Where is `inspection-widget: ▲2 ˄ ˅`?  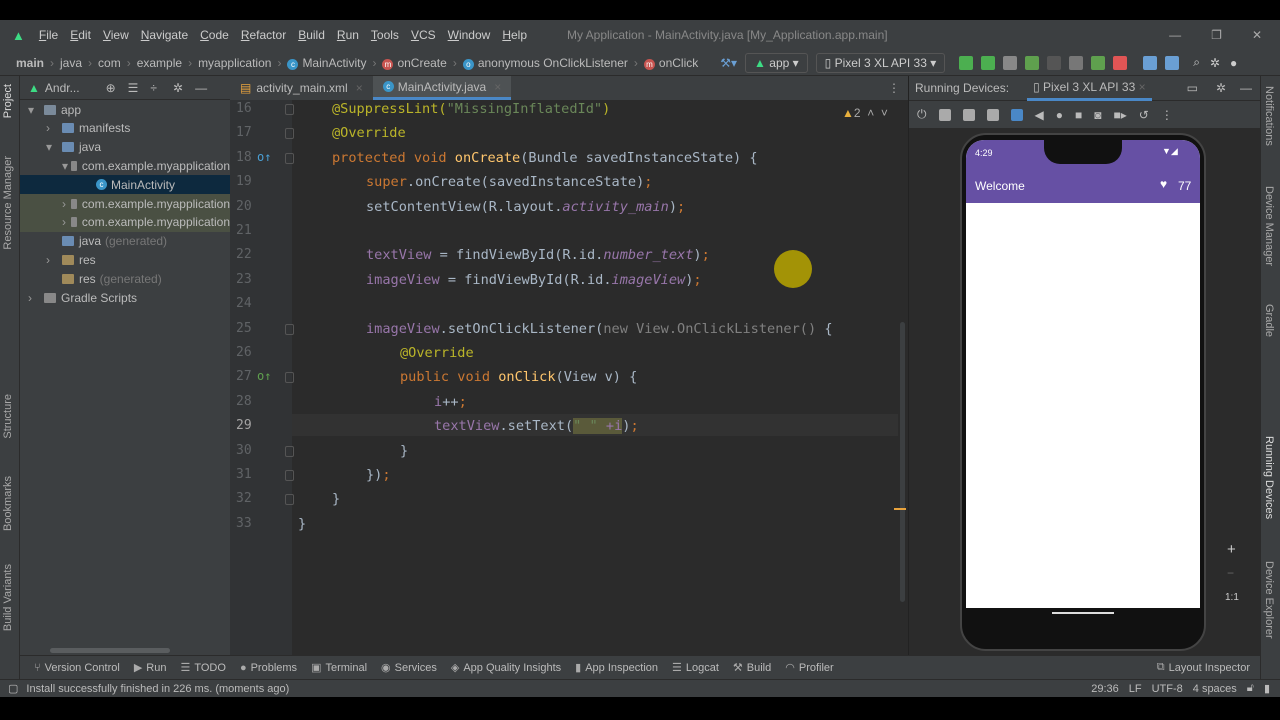 inspection-widget: ▲2 ˄ ˅ is located at coordinates (865, 113).